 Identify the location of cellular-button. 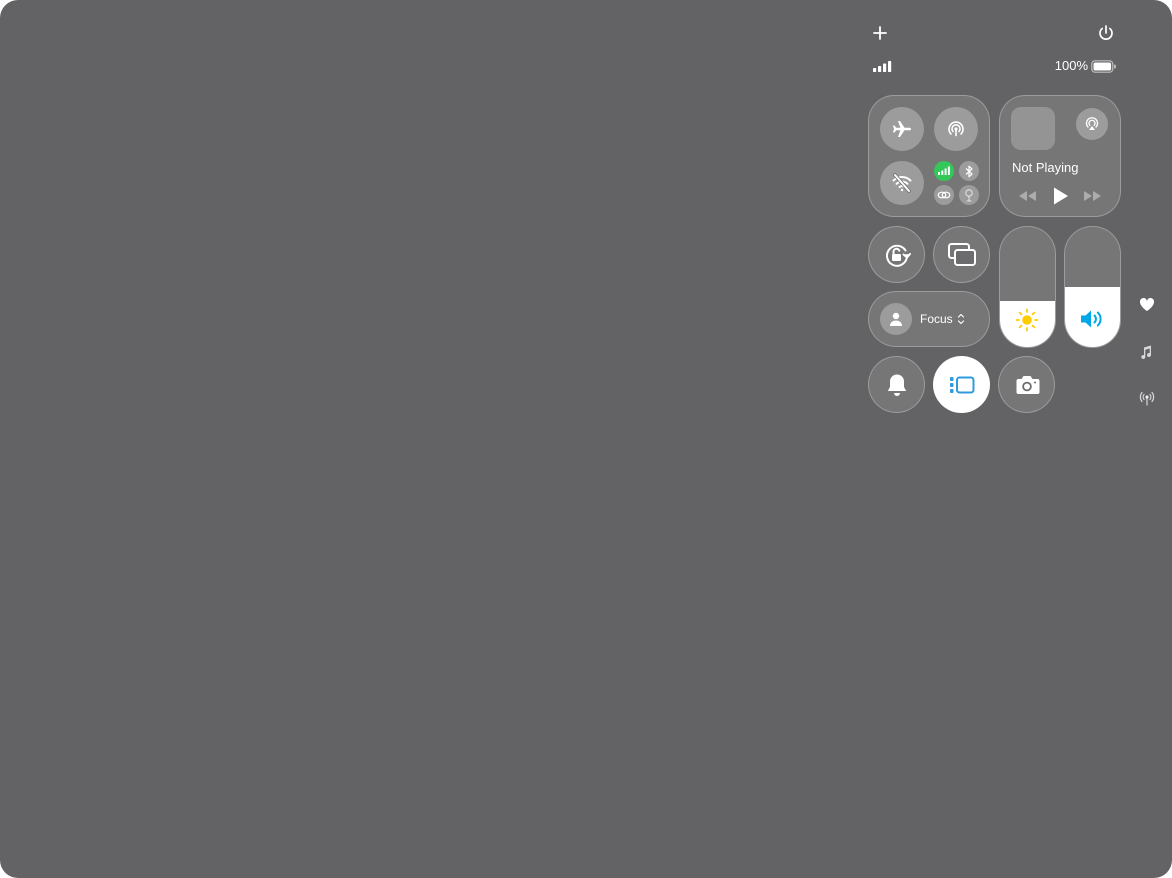
(944, 171).